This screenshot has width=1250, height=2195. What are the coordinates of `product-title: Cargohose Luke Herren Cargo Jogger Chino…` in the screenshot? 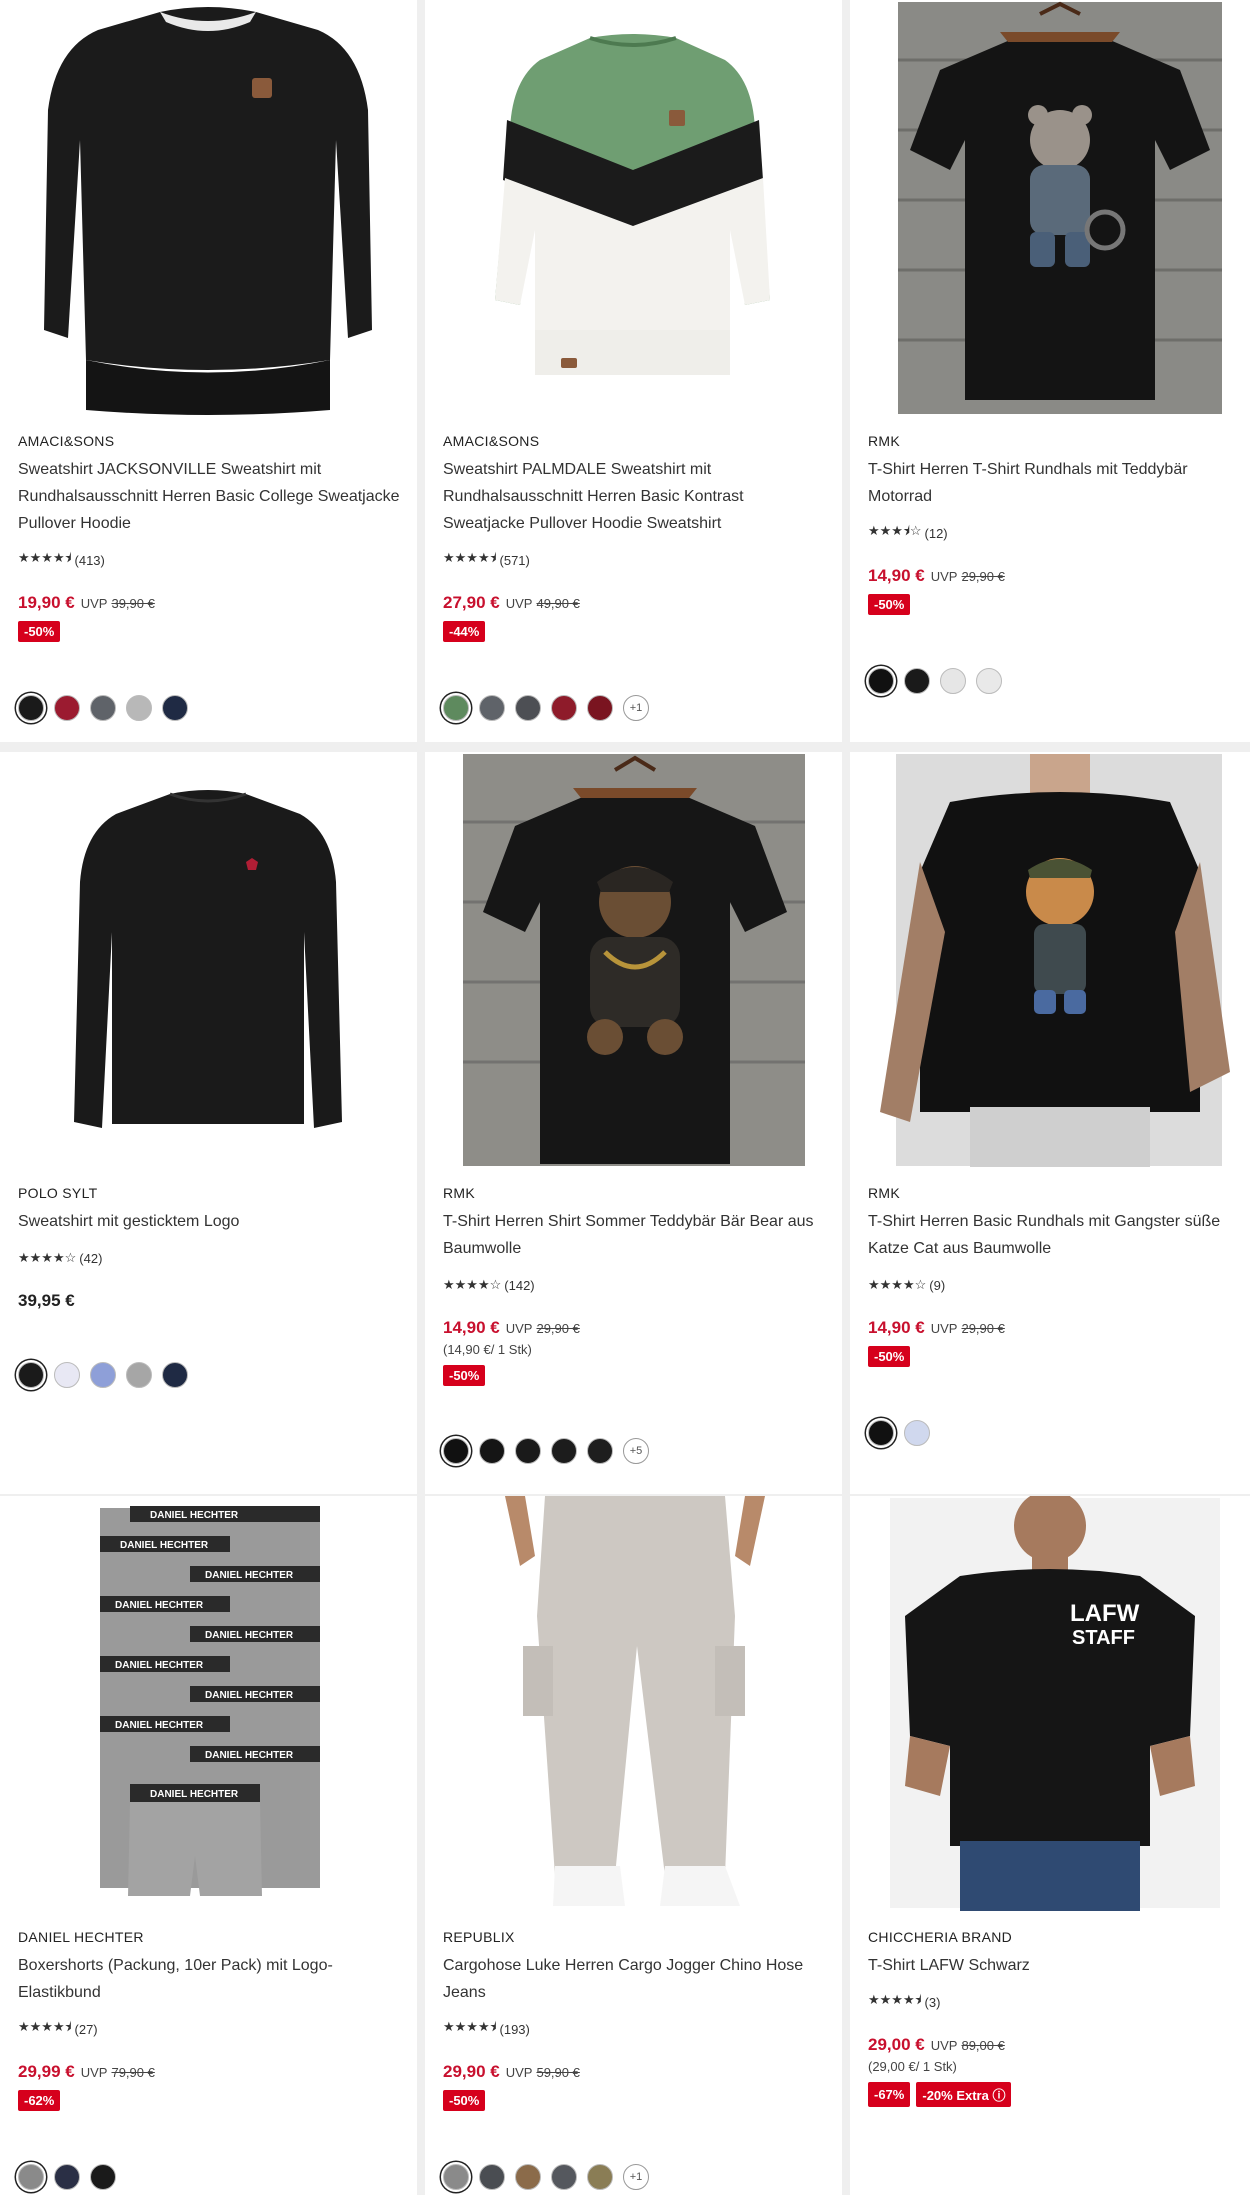 It's located at (634, 1979).